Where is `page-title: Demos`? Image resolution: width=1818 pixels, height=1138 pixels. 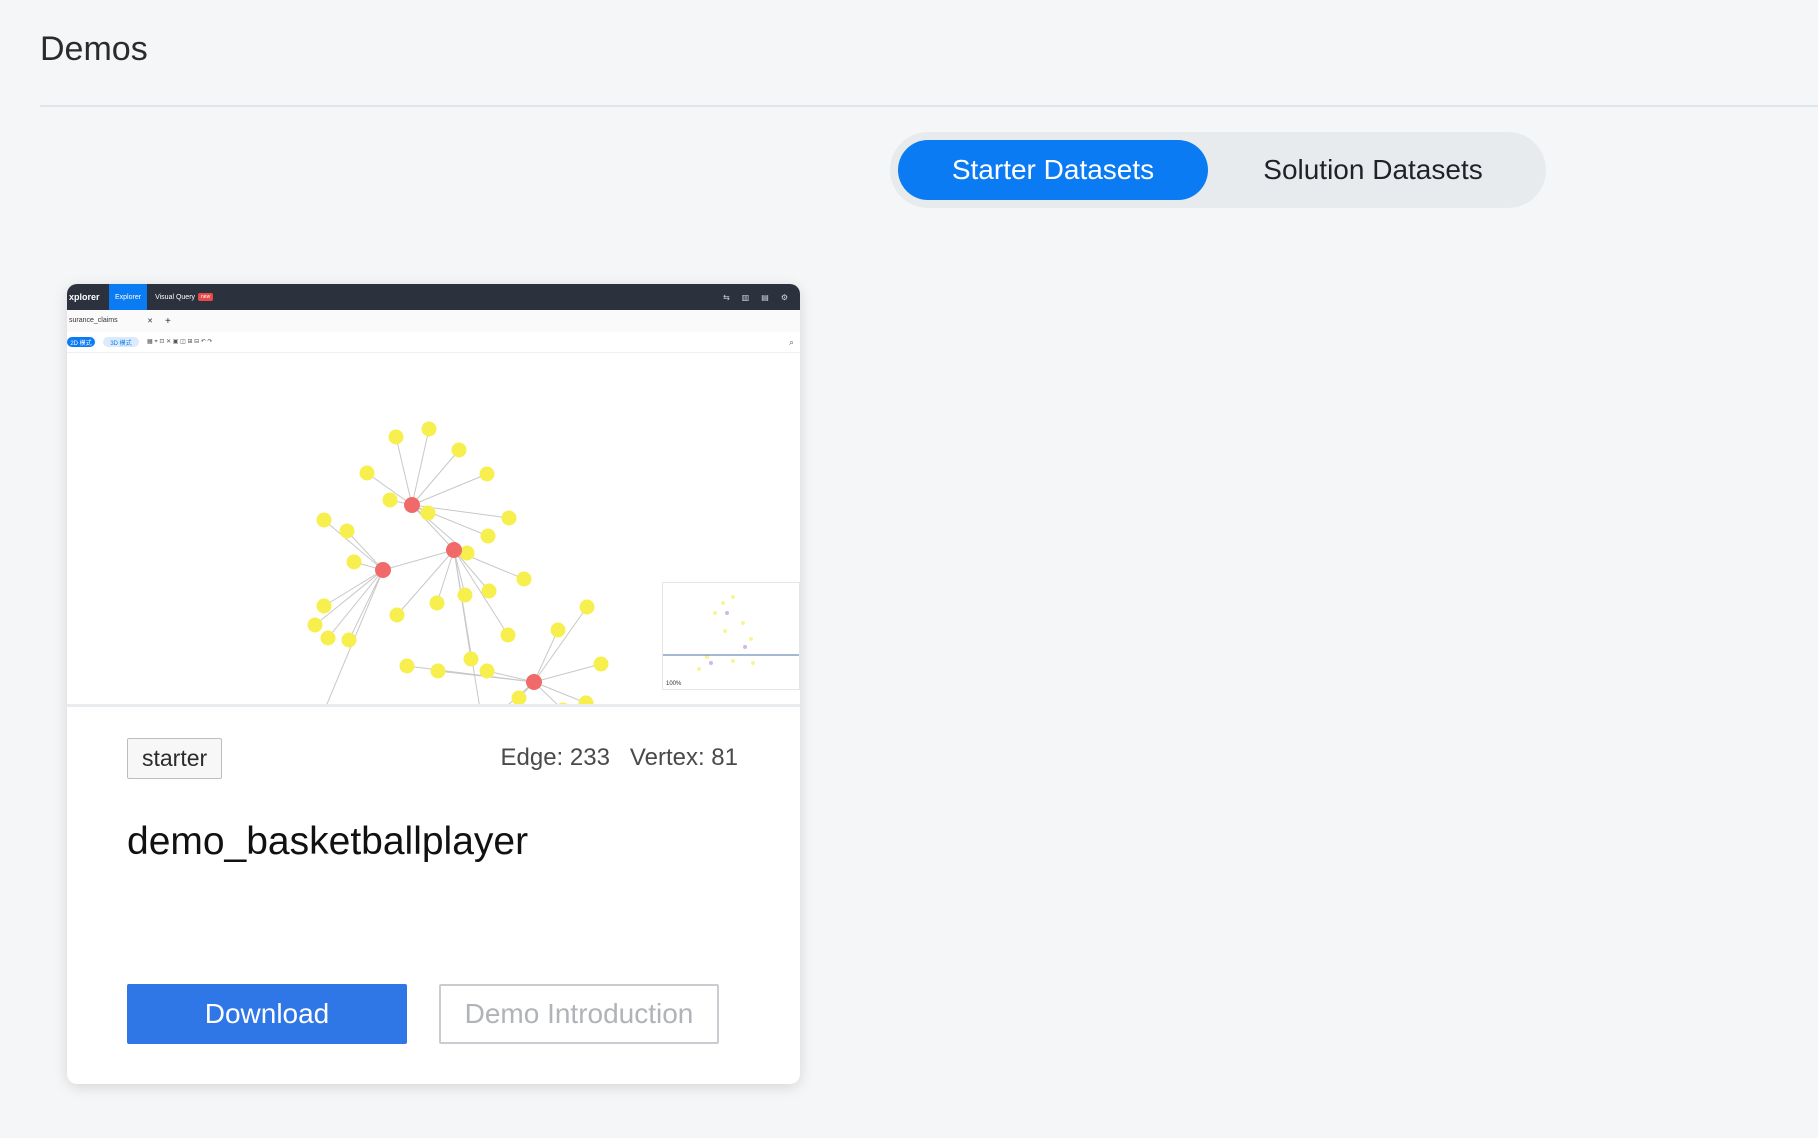 page-title: Demos is located at coordinates (94, 49).